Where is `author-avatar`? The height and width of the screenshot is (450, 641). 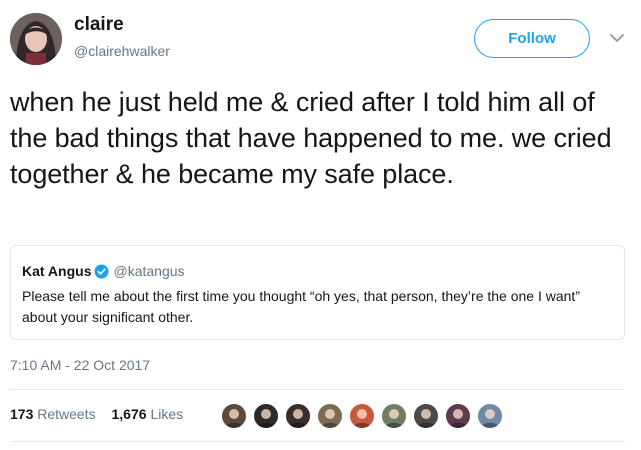
author-avatar is located at coordinates (36, 39).